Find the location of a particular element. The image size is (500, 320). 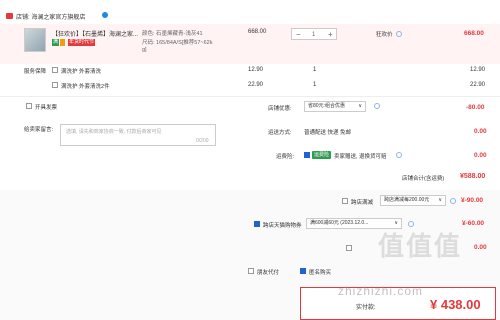

service-name-1: 满洗护 外套清洗 is located at coordinates (81, 72).